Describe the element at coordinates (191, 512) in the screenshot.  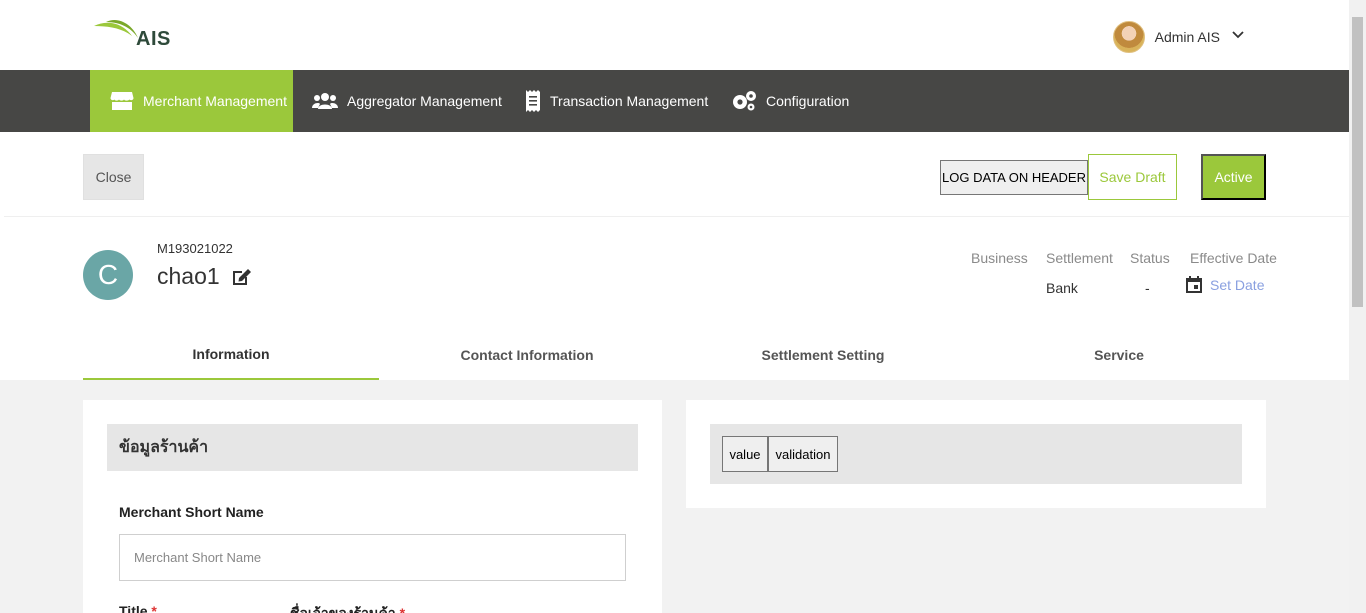
I see `merchant-short-name-label: Merchant Short Name` at that location.